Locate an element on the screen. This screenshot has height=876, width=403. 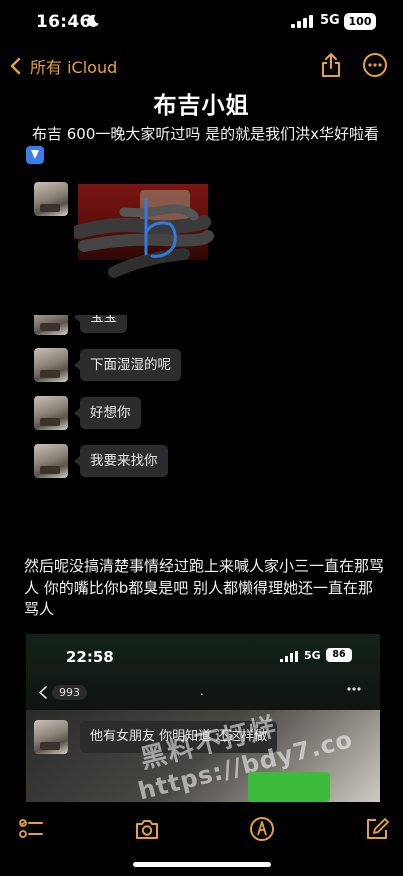
scribble-overlay is located at coordinates (144, 238).